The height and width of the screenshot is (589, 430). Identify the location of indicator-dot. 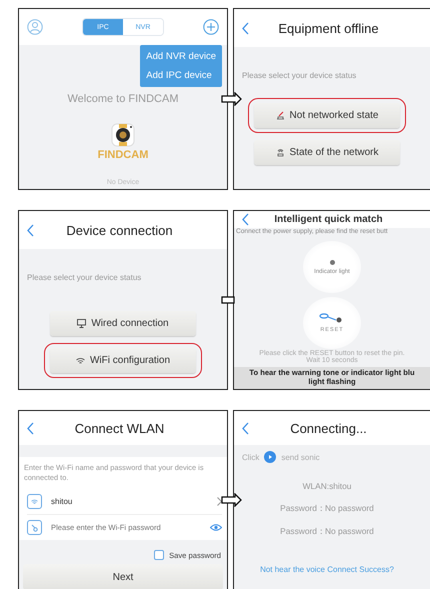
(332, 262).